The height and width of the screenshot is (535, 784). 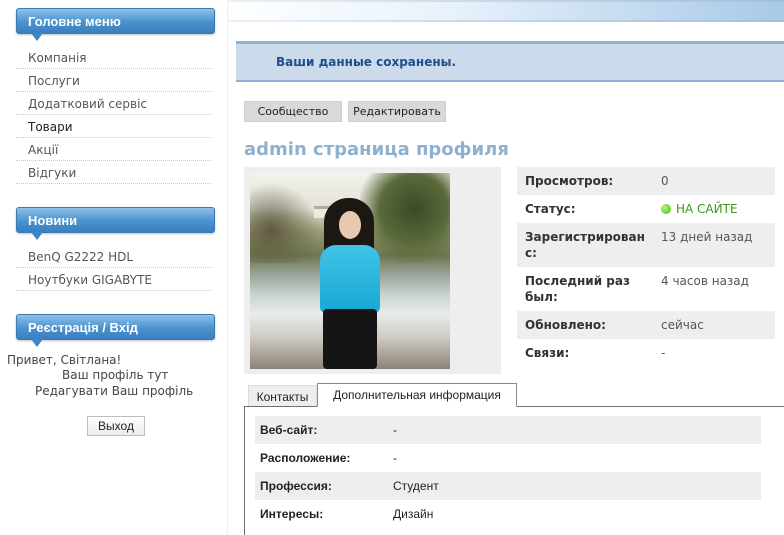 What do you see at coordinates (714, 181) in the screenshot?
I see `stats-value: 0` at bounding box center [714, 181].